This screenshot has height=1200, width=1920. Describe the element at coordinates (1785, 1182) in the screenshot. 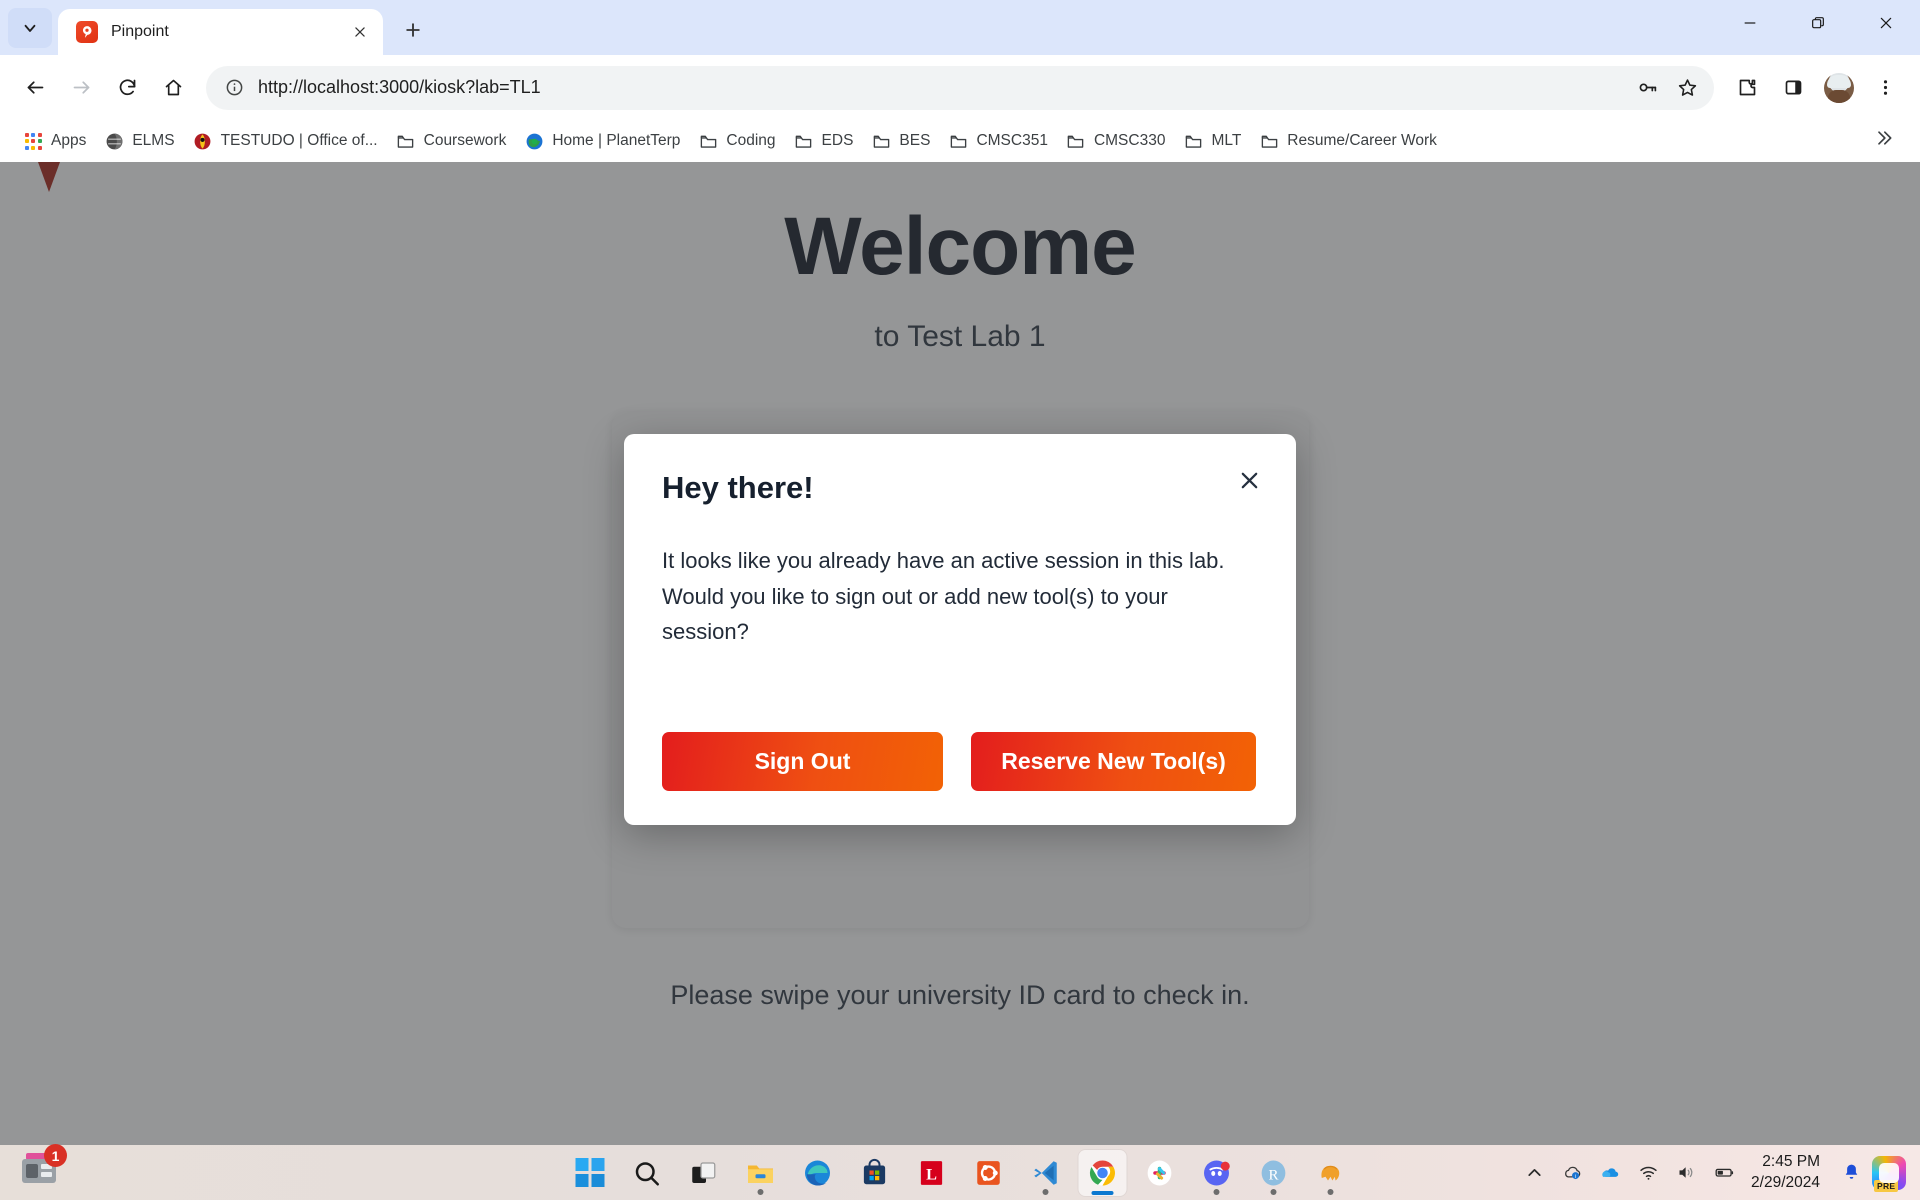

I see `clock-date: 2/29/2024` at that location.